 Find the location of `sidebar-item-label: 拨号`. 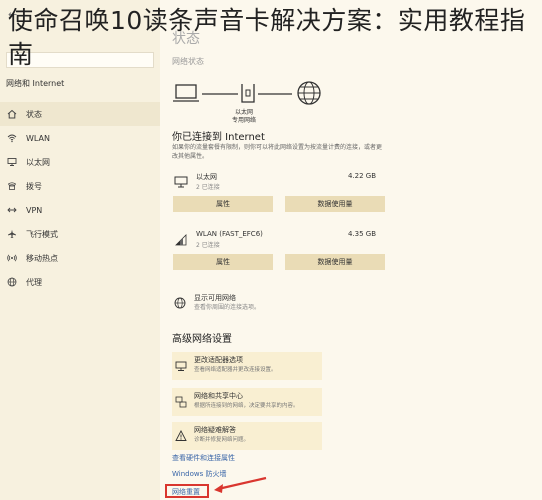

sidebar-item-label: 拨号 is located at coordinates (34, 186).